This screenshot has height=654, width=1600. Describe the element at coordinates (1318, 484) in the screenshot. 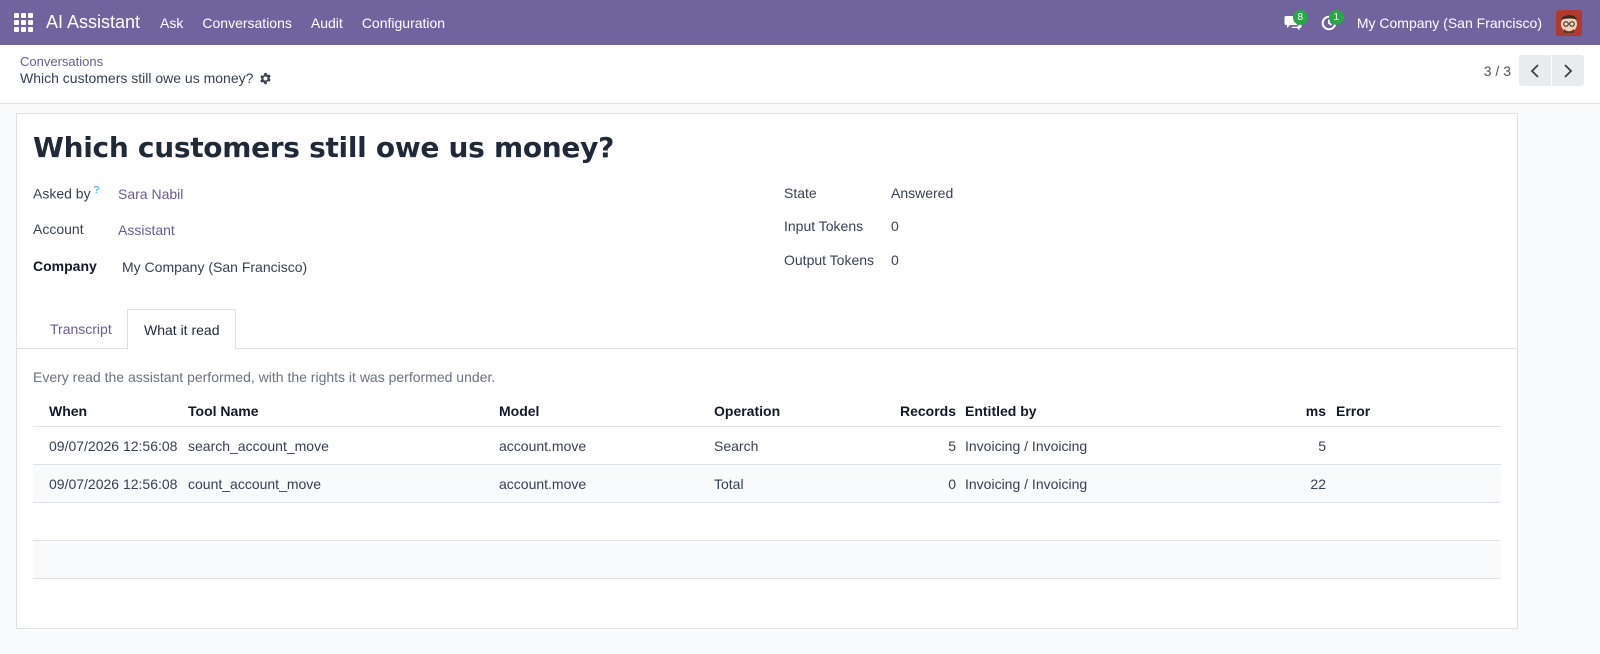

I see `cell-ms: 22` at that location.